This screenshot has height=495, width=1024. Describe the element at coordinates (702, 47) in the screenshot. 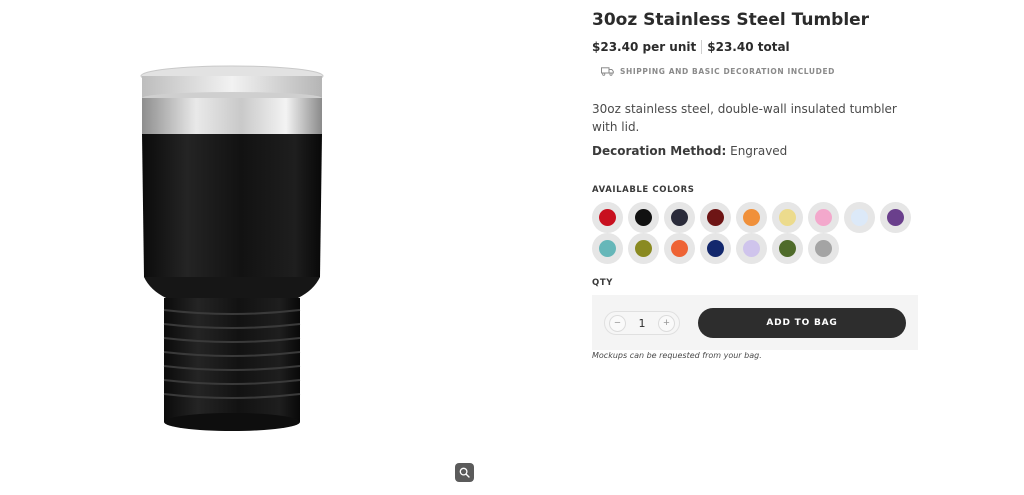

I see `price-divider` at that location.